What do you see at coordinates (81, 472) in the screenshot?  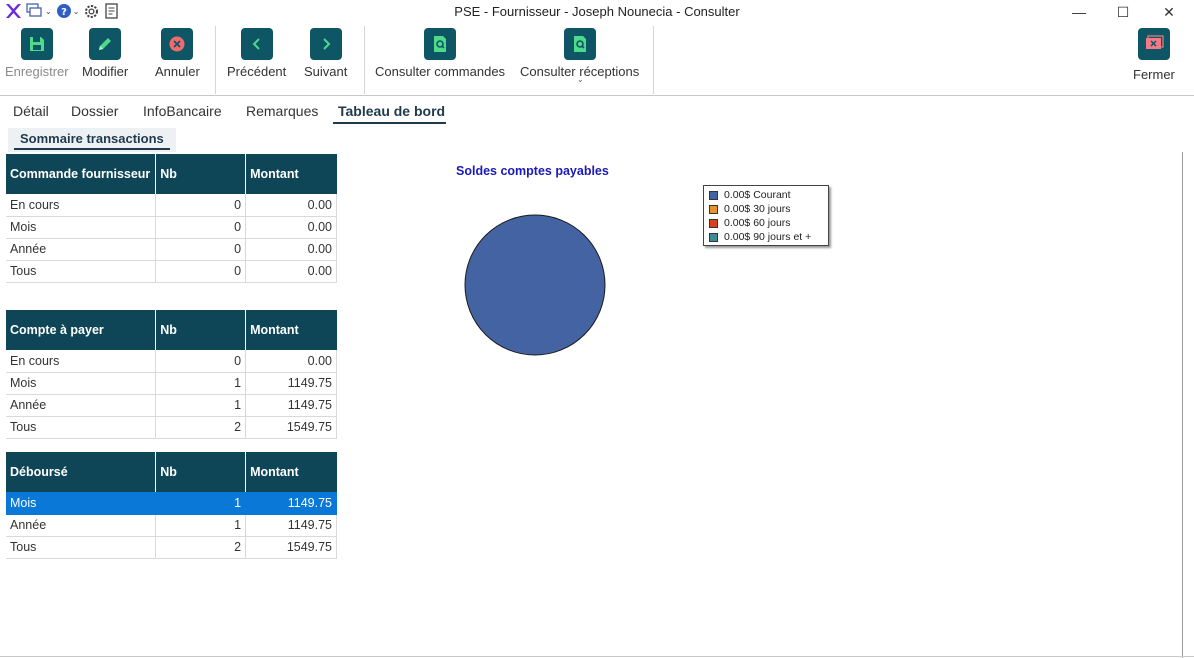 I see `column-header: Déboursé` at bounding box center [81, 472].